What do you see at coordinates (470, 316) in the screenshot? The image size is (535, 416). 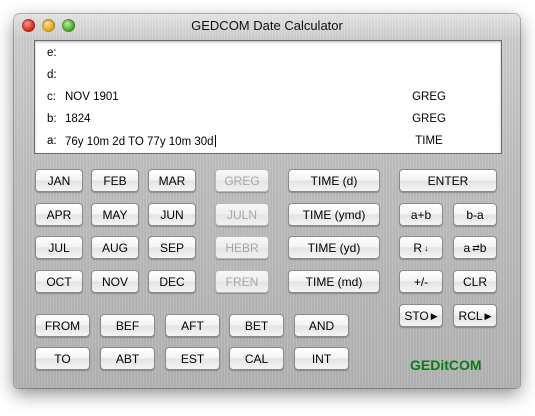 I see `recall-label: RCL` at bounding box center [470, 316].